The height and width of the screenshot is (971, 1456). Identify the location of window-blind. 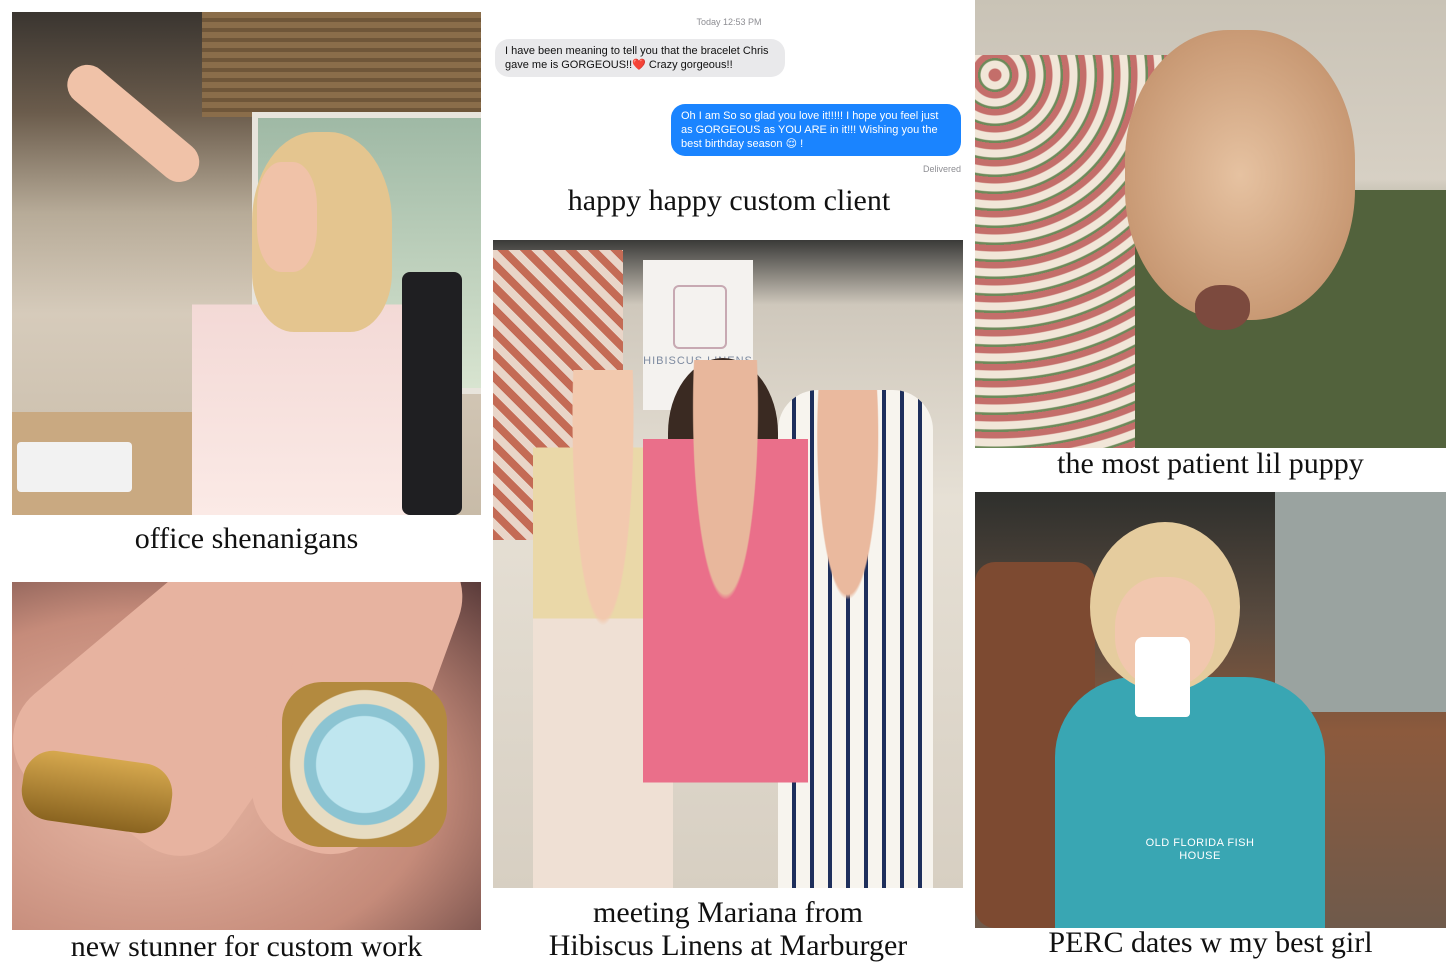
(341, 64).